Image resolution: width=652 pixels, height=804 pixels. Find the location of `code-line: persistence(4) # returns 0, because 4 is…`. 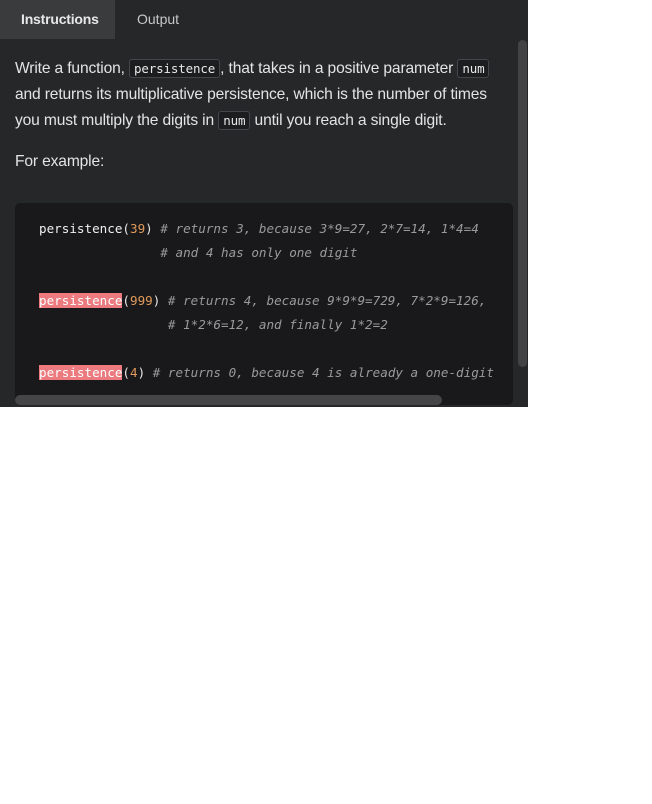

code-line: persistence(4) # returns 0, because 4 is… is located at coordinates (266, 373).